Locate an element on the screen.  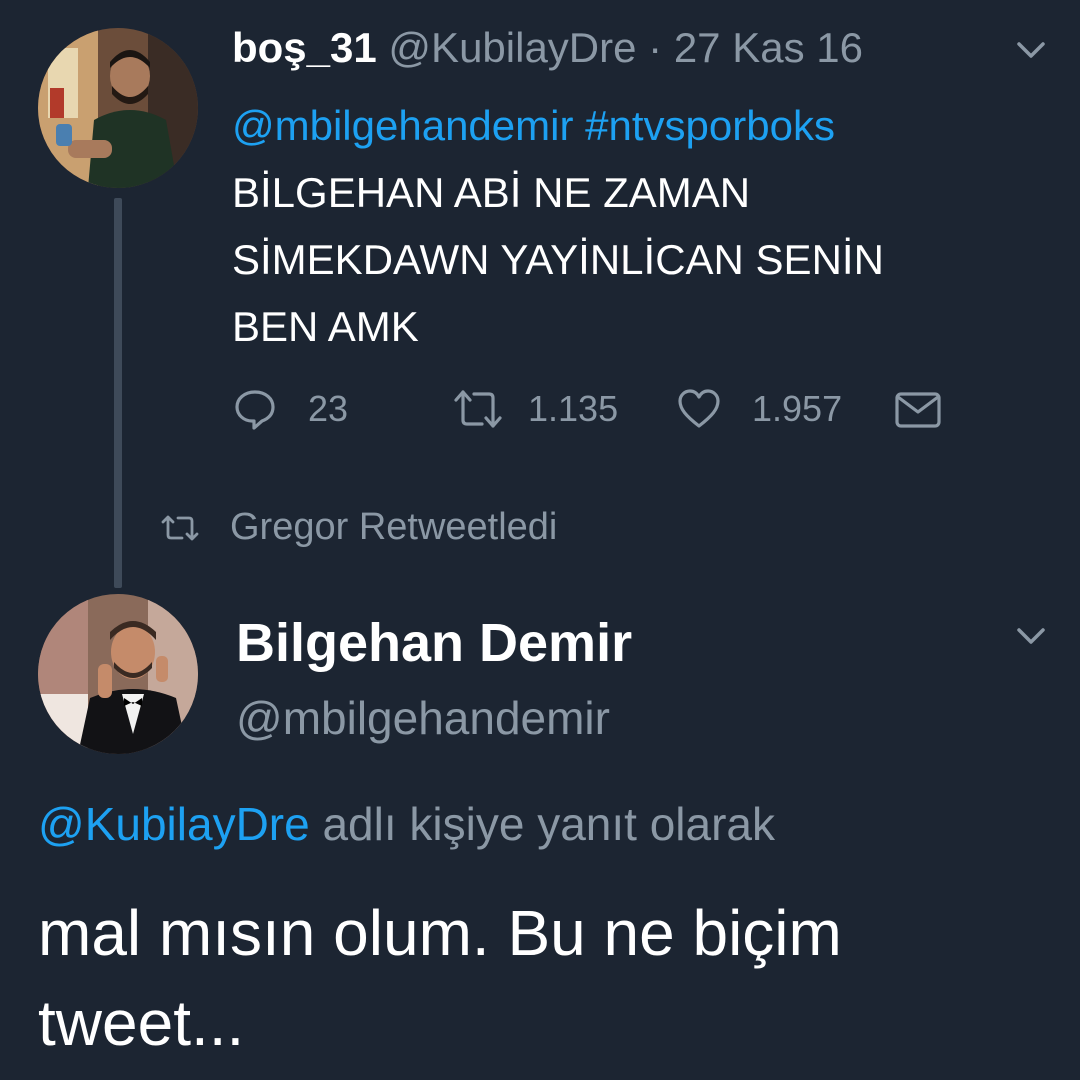
tweet-header: boş_31 @KubilayDre · 27 Kas 16 is located at coordinates (547, 48).